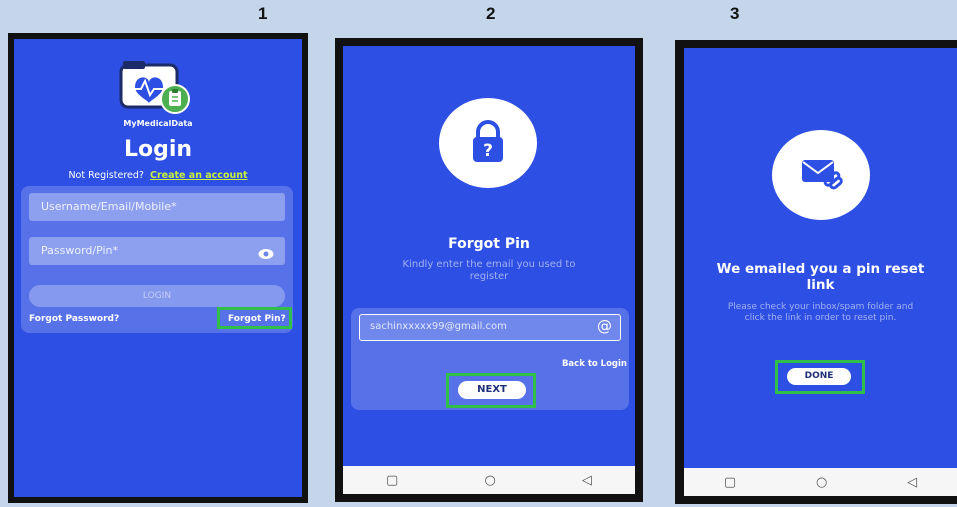 The height and width of the screenshot is (507, 957). Describe the element at coordinates (594, 364) in the screenshot. I see `back-to-login-link: Back to Login` at that location.